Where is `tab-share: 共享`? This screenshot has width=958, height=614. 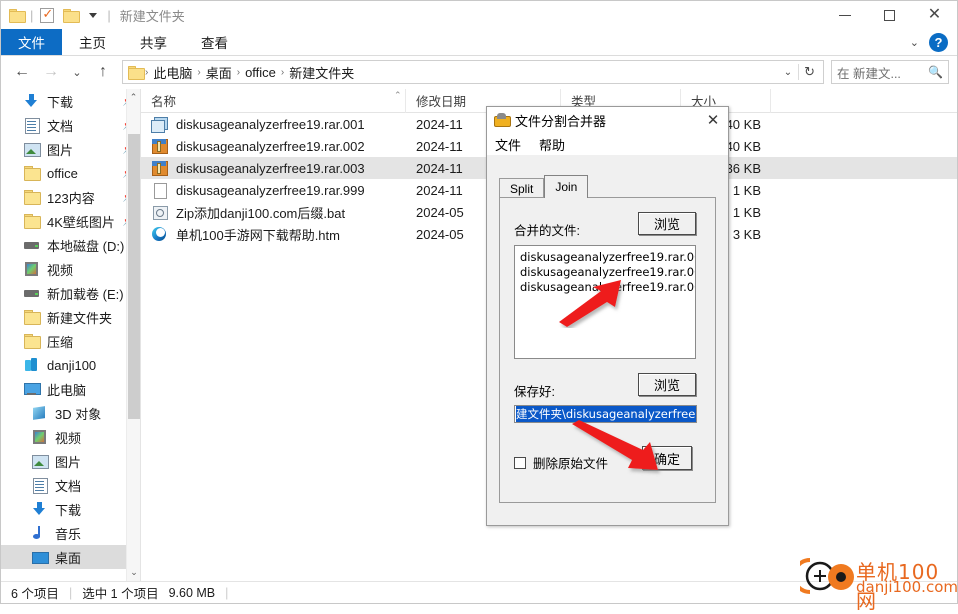 tab-share: 共享 is located at coordinates (153, 42).